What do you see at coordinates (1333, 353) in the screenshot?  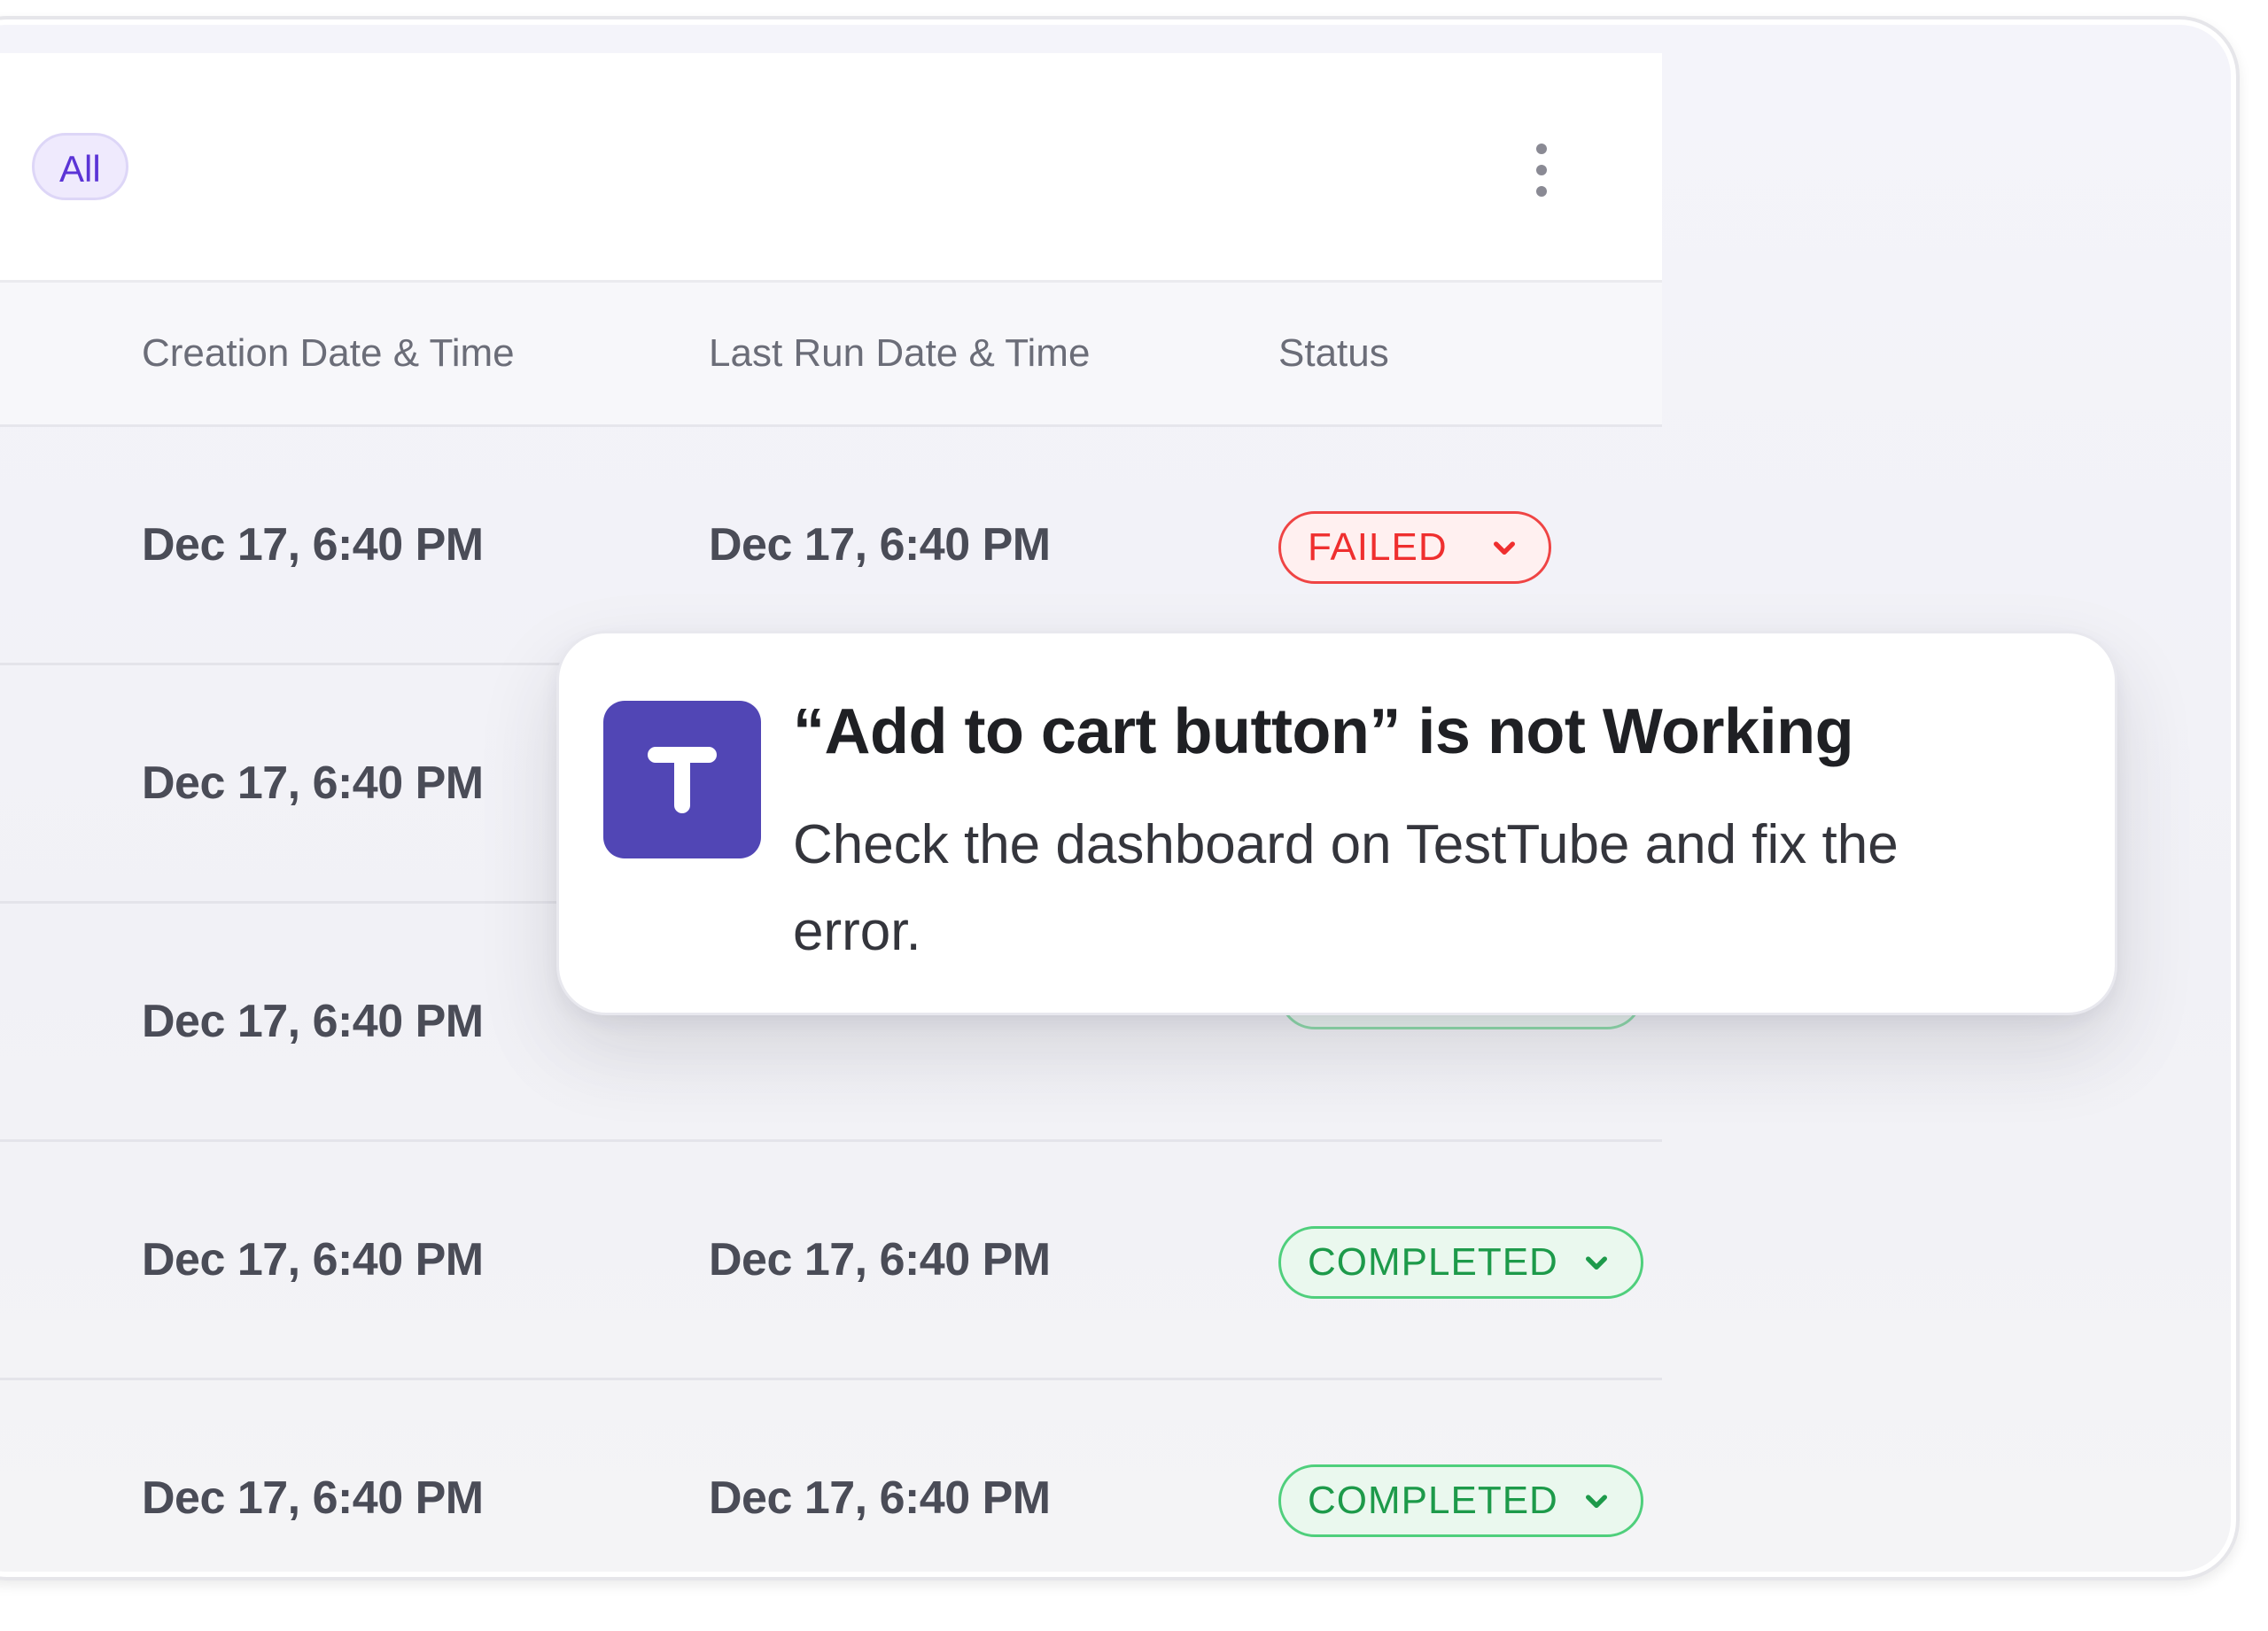 I see `column-header-status: Status` at bounding box center [1333, 353].